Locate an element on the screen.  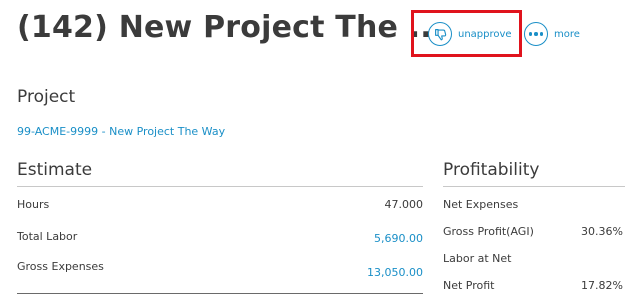
estimate-hours-value: 47.000 is located at coordinates (404, 204).